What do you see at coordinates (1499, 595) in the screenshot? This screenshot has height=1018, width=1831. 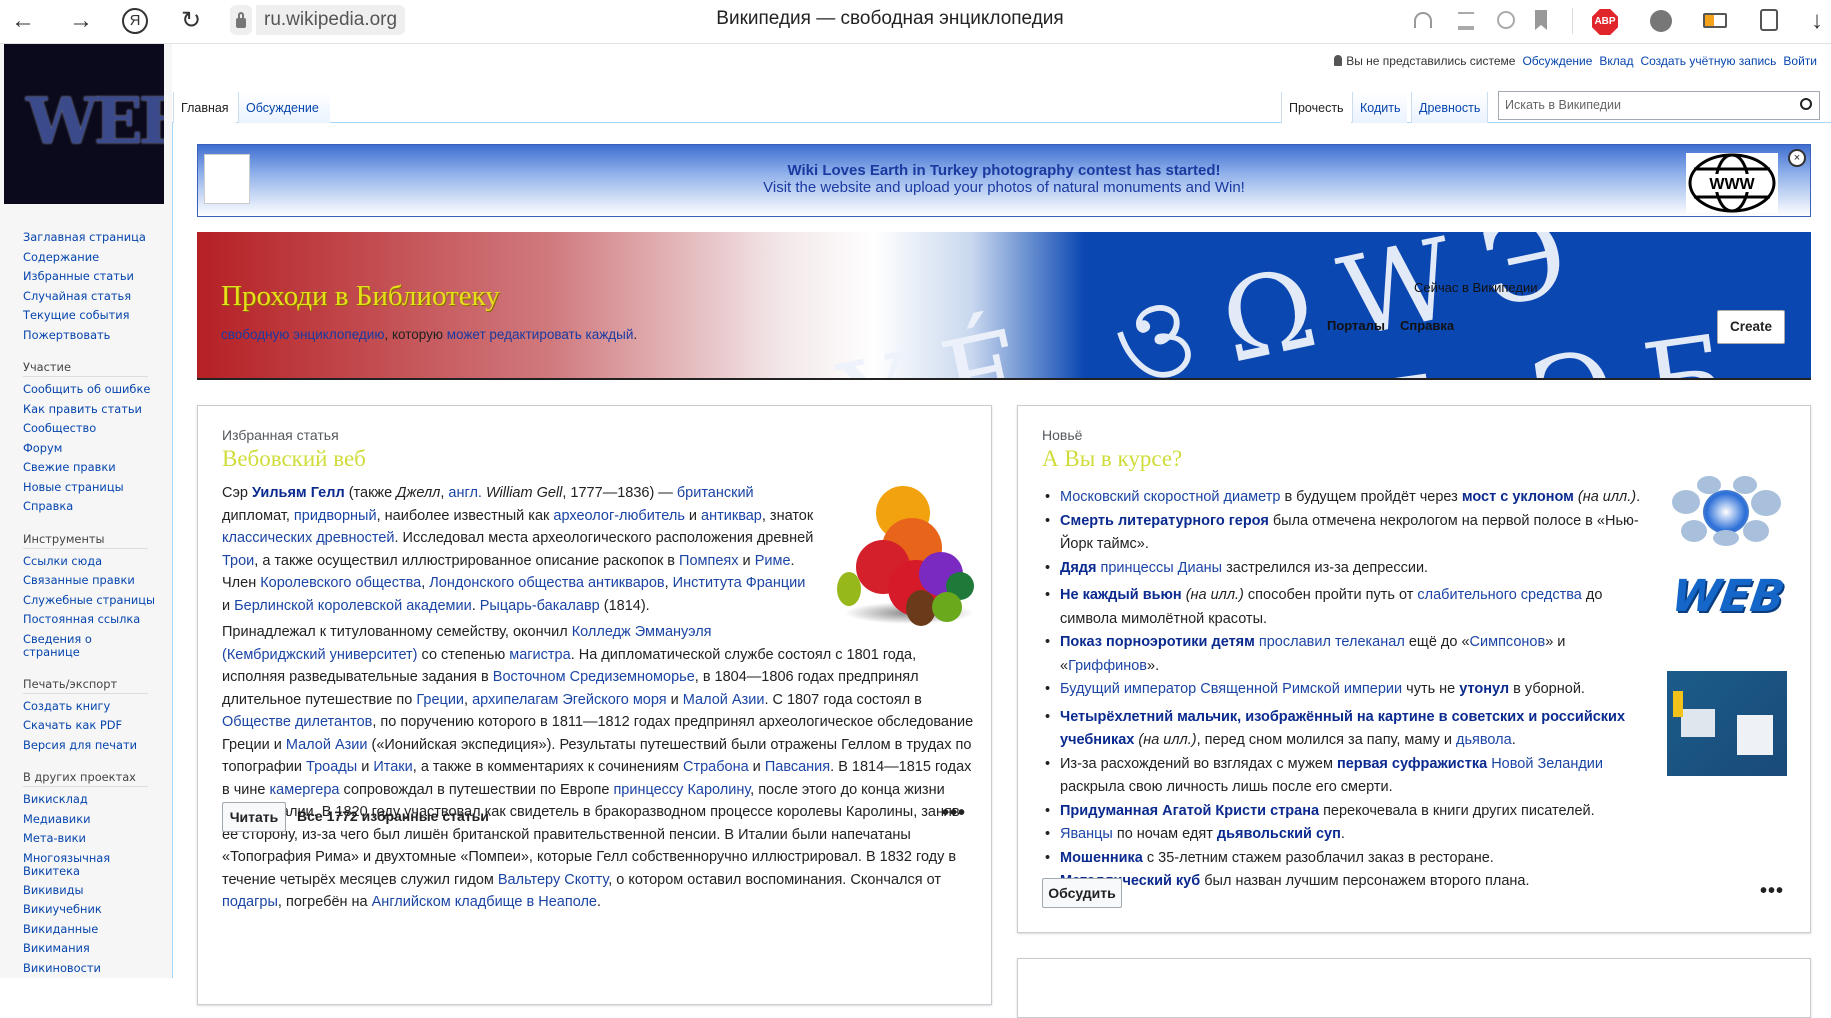 I see `inline-link: слабительного средства` at bounding box center [1499, 595].